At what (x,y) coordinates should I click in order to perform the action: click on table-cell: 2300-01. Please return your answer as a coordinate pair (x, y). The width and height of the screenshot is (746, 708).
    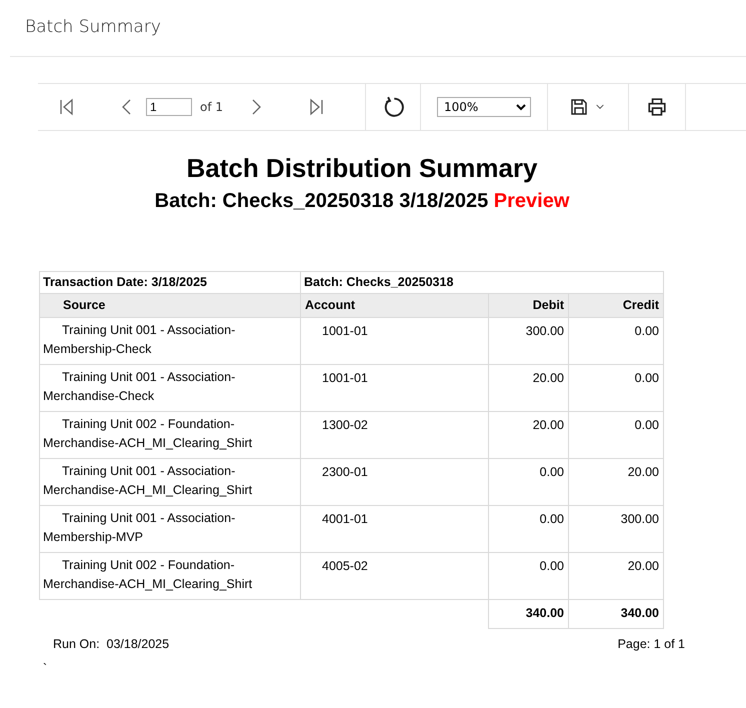
    Looking at the image, I should click on (394, 482).